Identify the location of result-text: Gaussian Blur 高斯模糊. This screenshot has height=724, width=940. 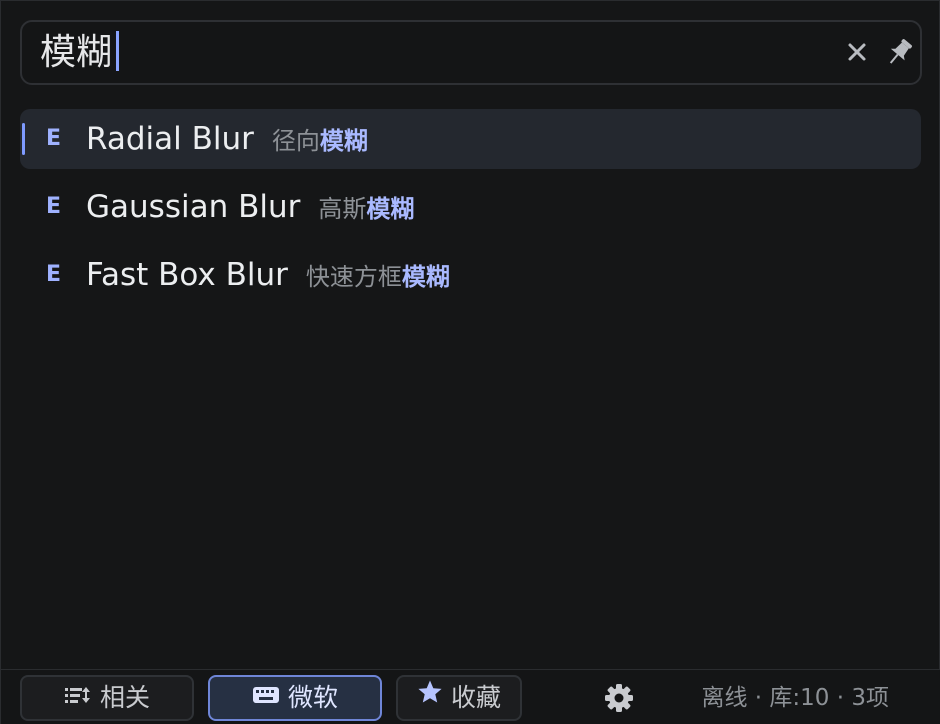
(250, 207).